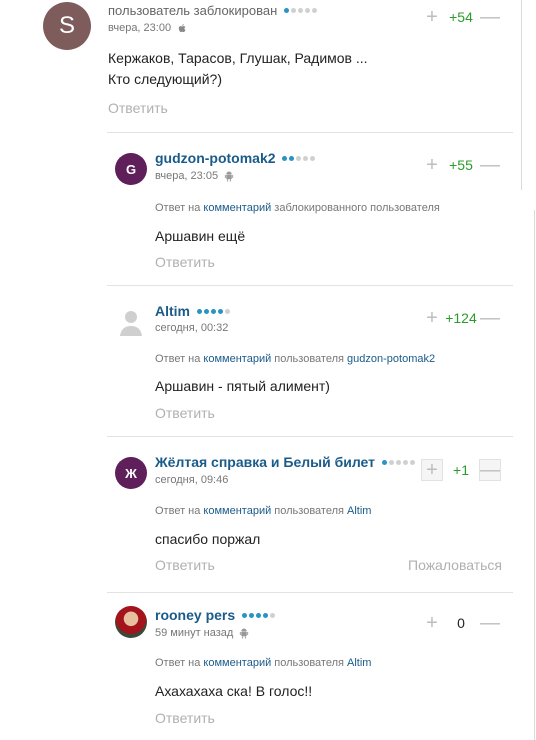  What do you see at coordinates (182, 27) in the screenshot?
I see `apple-icon` at bounding box center [182, 27].